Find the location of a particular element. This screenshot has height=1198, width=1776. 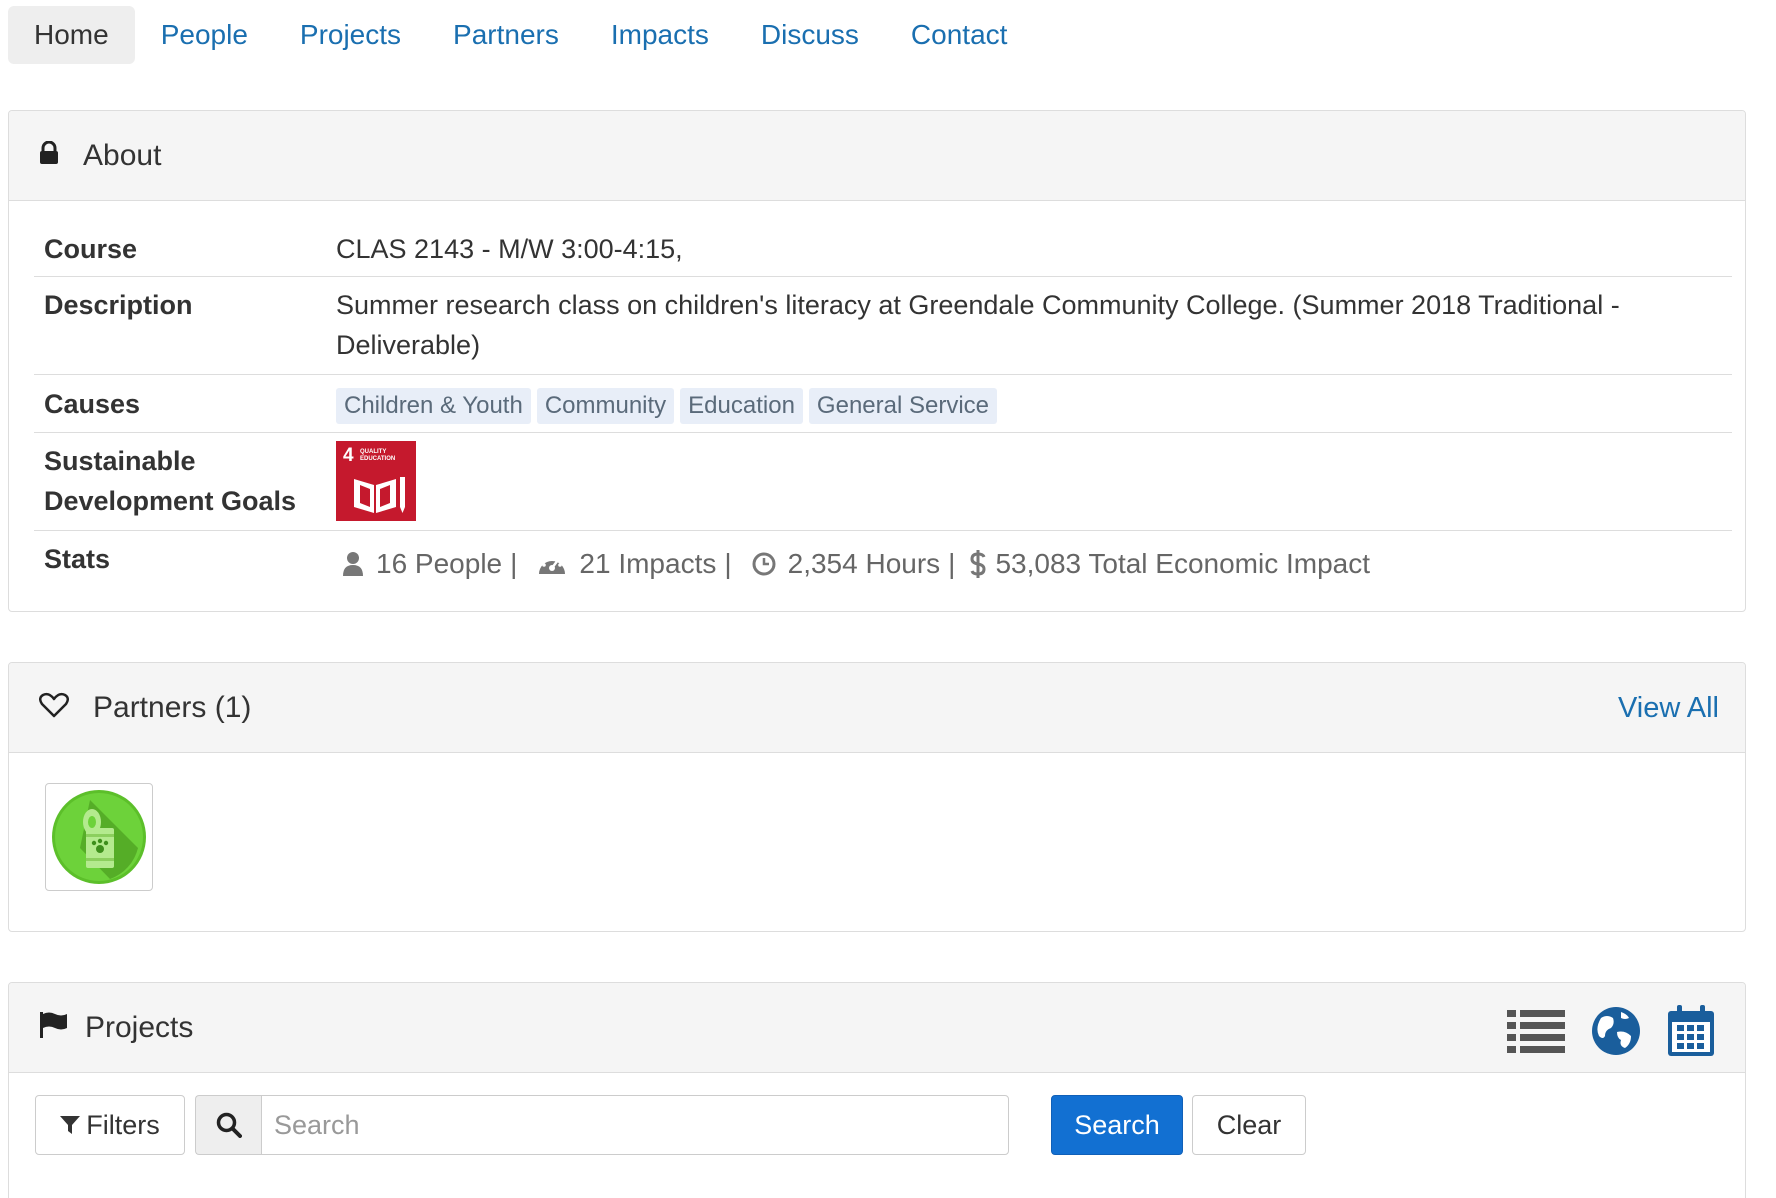

search-button: Search is located at coordinates (1117, 1125).